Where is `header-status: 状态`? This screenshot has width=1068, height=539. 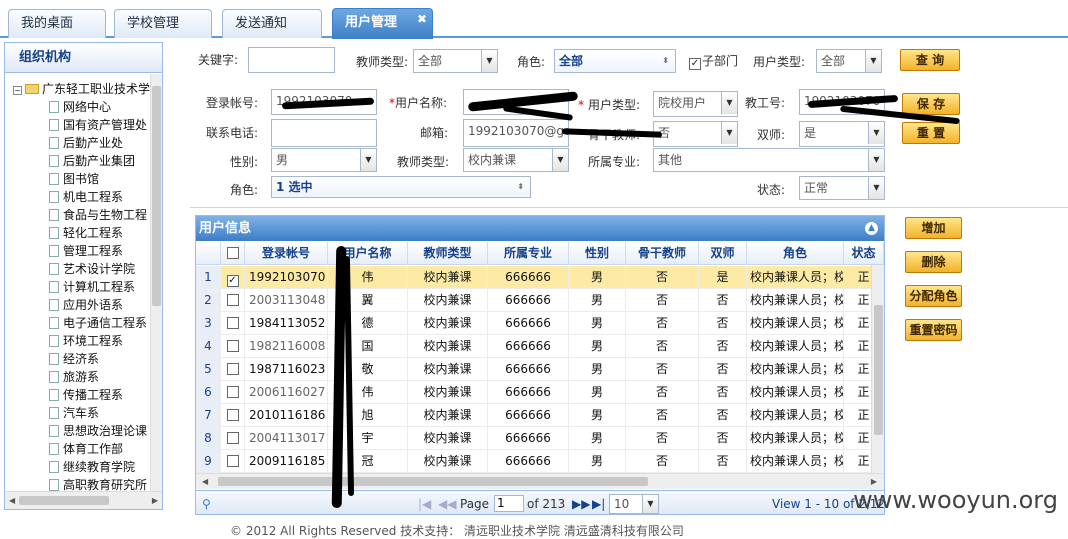
header-status: 状态 is located at coordinates (864, 253).